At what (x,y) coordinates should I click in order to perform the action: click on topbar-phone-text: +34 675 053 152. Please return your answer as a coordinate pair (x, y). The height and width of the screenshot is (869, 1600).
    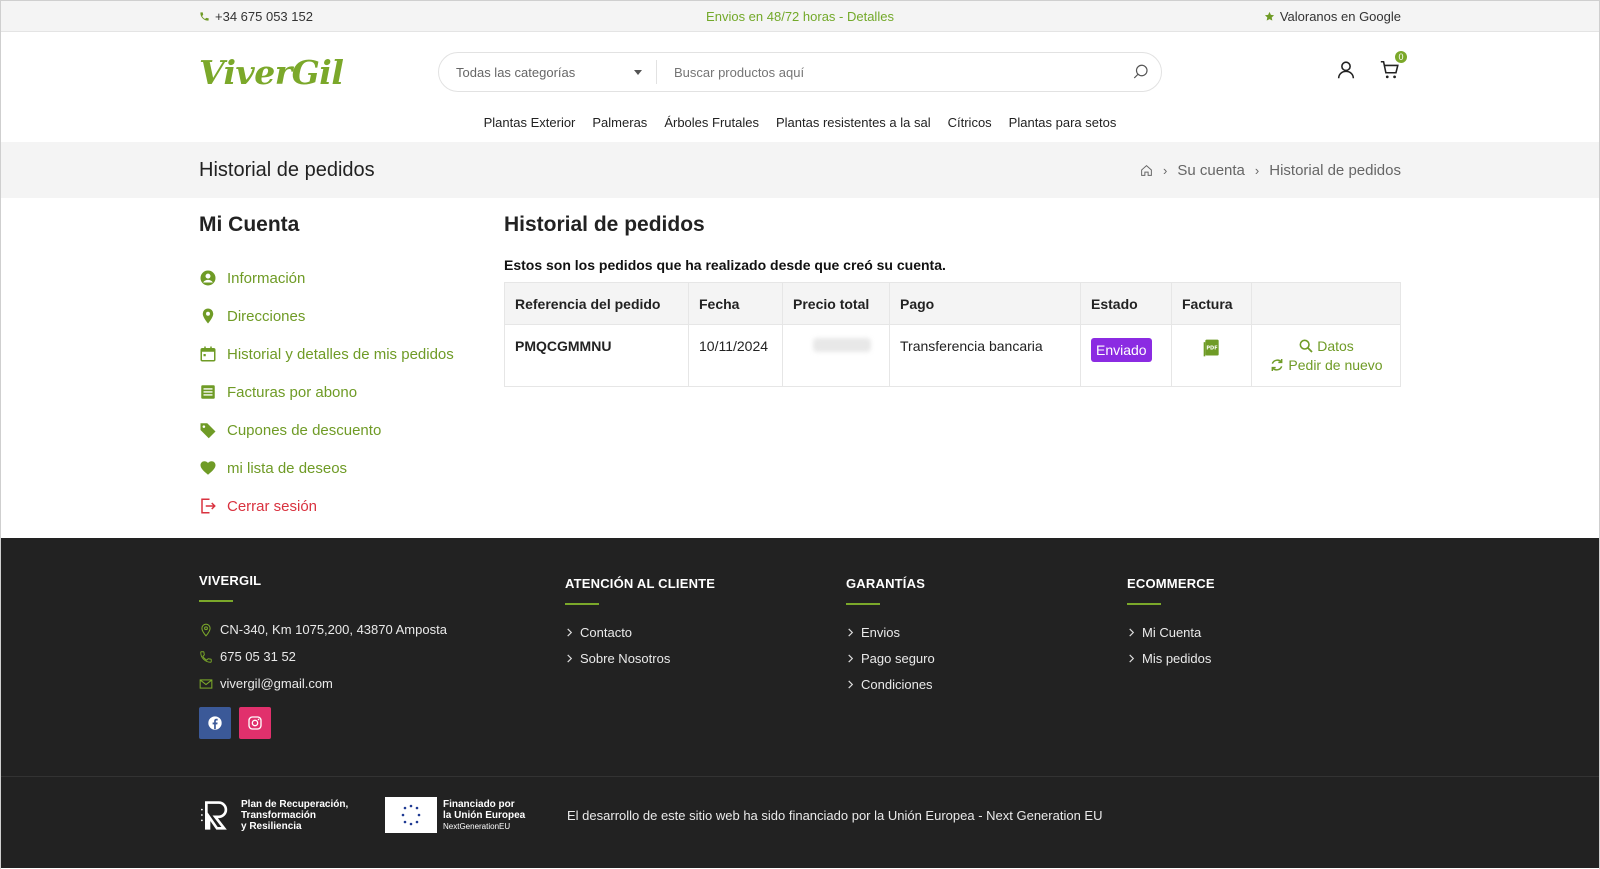
    Looking at the image, I should click on (264, 16).